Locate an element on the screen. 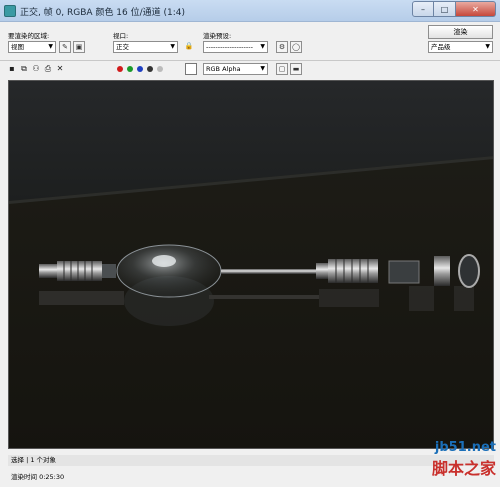 The width and height of the screenshot is (500, 487). lock-icon: 🔒 is located at coordinates (189, 47).